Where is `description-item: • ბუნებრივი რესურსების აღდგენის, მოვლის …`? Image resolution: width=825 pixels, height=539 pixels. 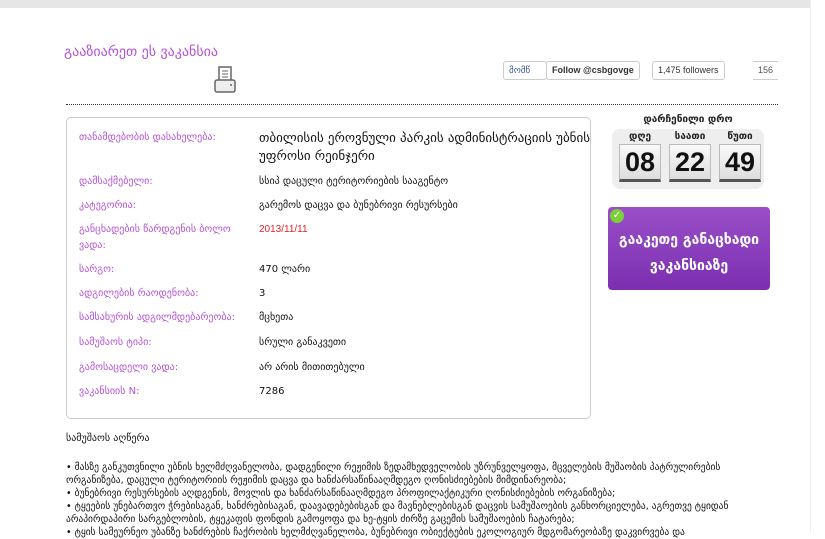 description-item: • ბუნებრივი რესურსების აღდგენის, მოვლის … is located at coordinates (341, 493).